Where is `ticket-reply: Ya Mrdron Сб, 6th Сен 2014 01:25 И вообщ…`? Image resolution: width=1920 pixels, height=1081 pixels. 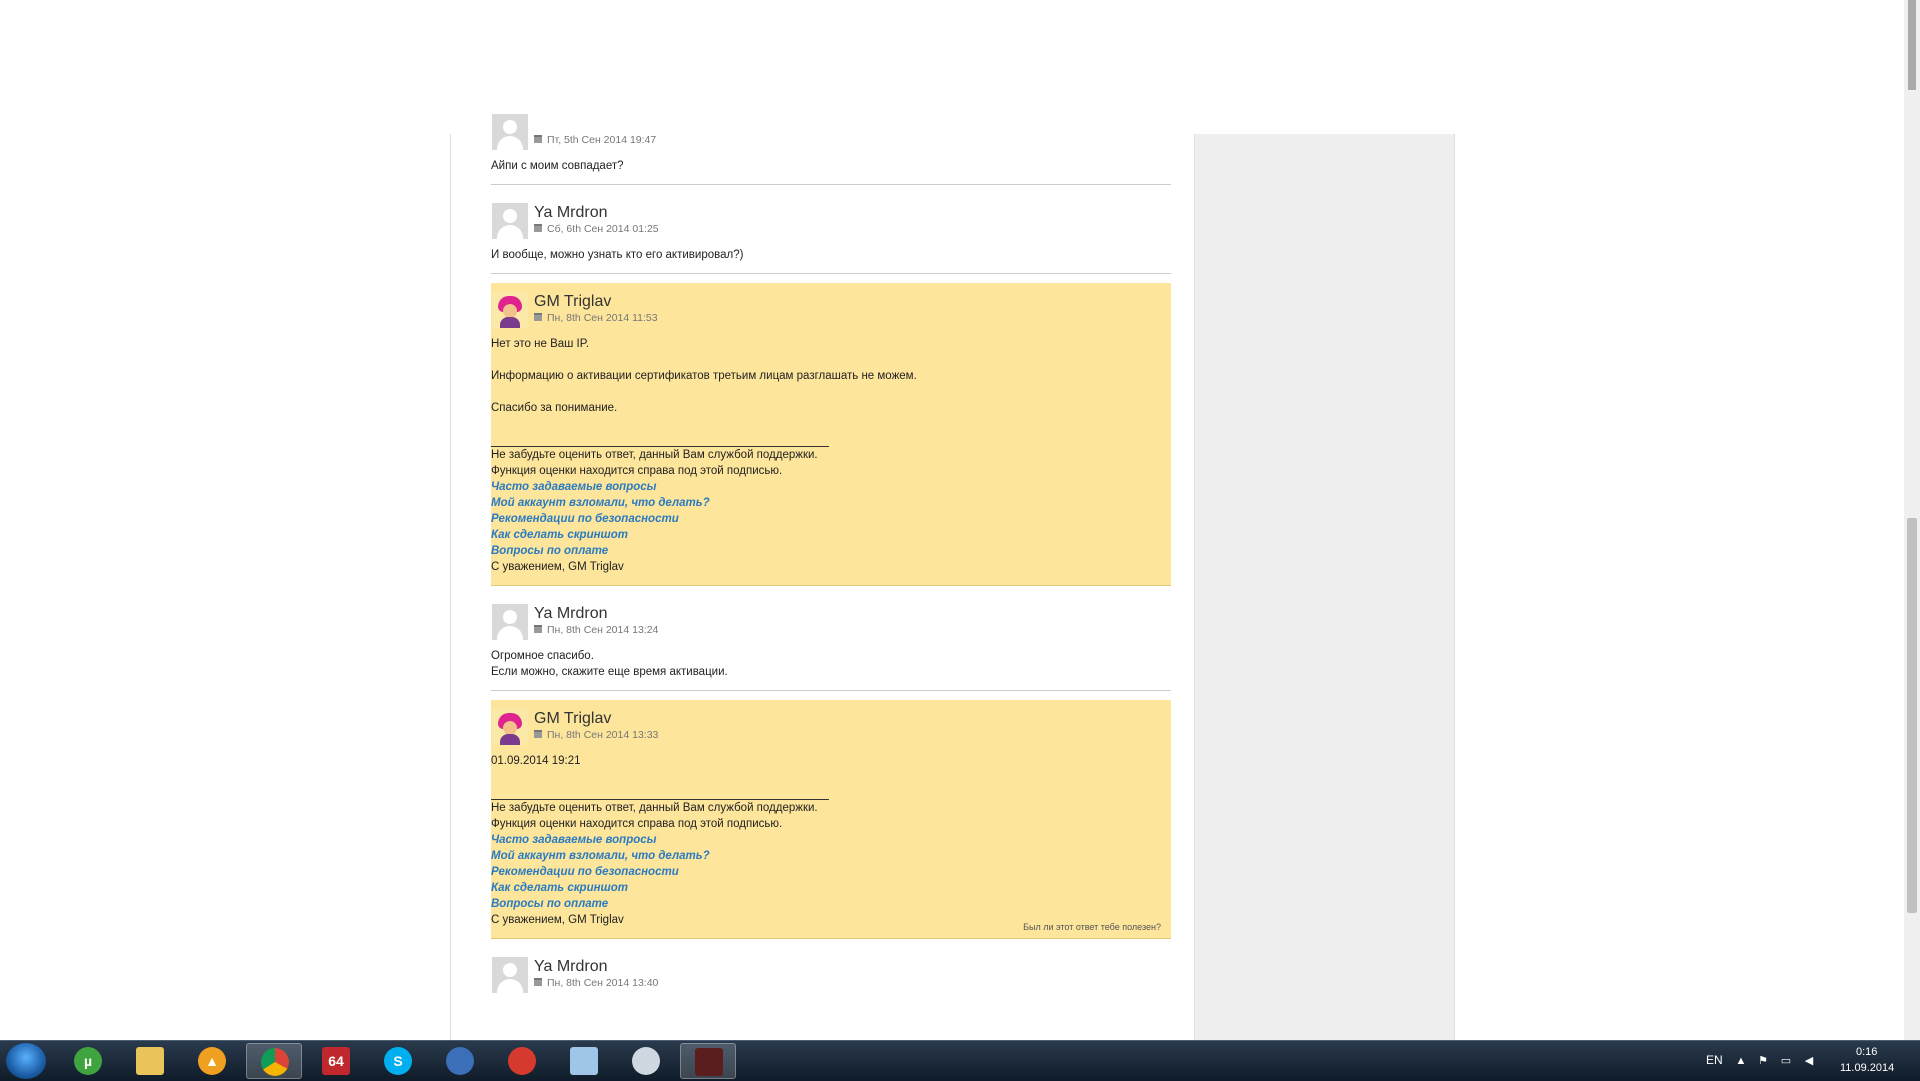
ticket-reply: Ya Mrdron Сб, 6th Сен 2014 01:25 И вообщ… is located at coordinates (831, 229).